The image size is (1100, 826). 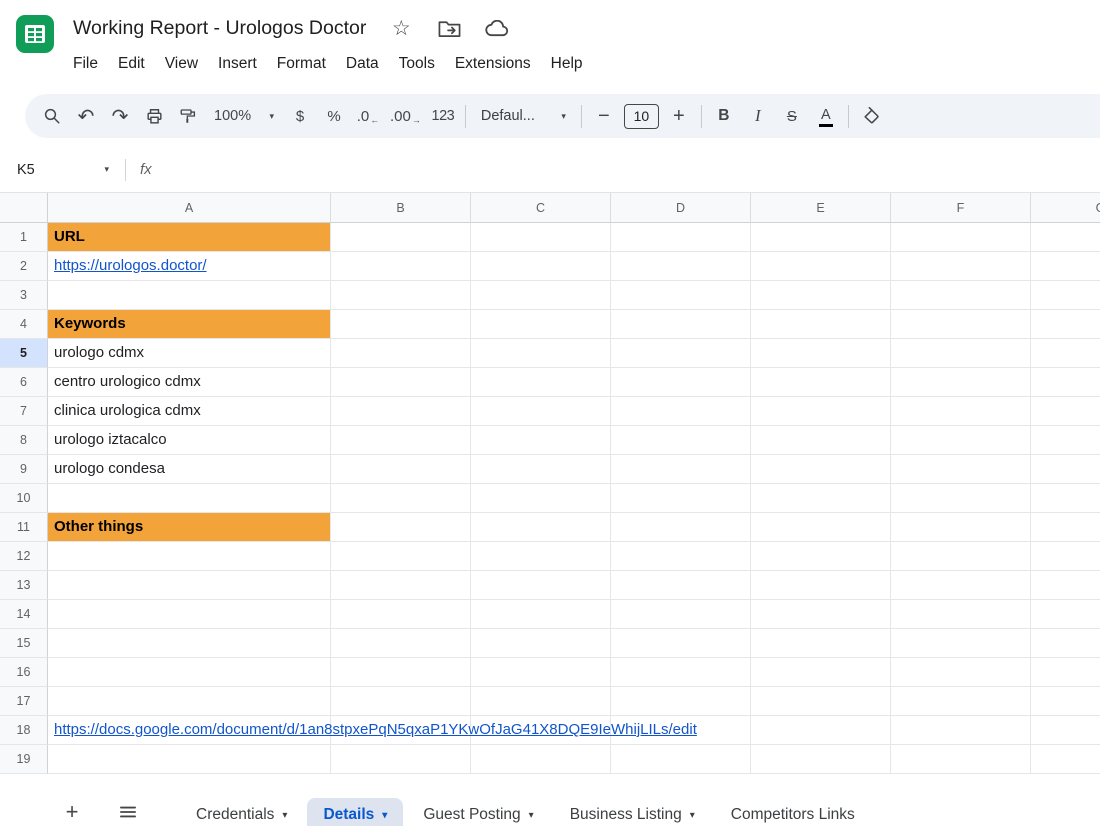 What do you see at coordinates (401, 585) in the screenshot?
I see `cell-B13` at bounding box center [401, 585].